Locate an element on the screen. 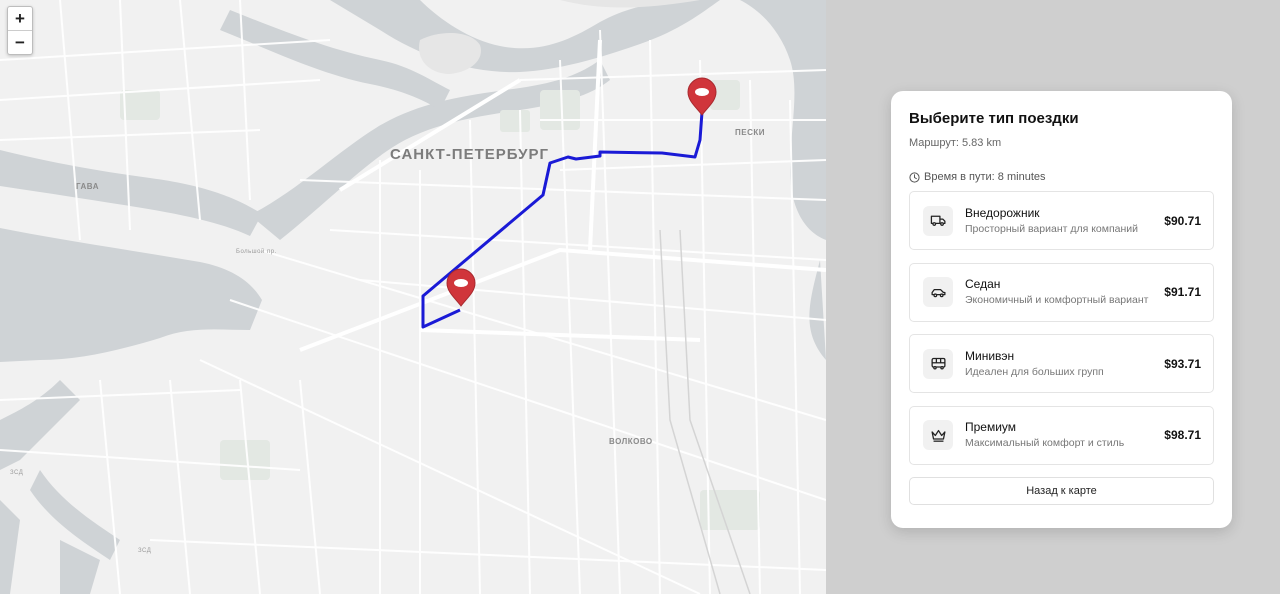 The height and width of the screenshot is (594, 1280). ride-option-price: $90.71 is located at coordinates (1182, 220).